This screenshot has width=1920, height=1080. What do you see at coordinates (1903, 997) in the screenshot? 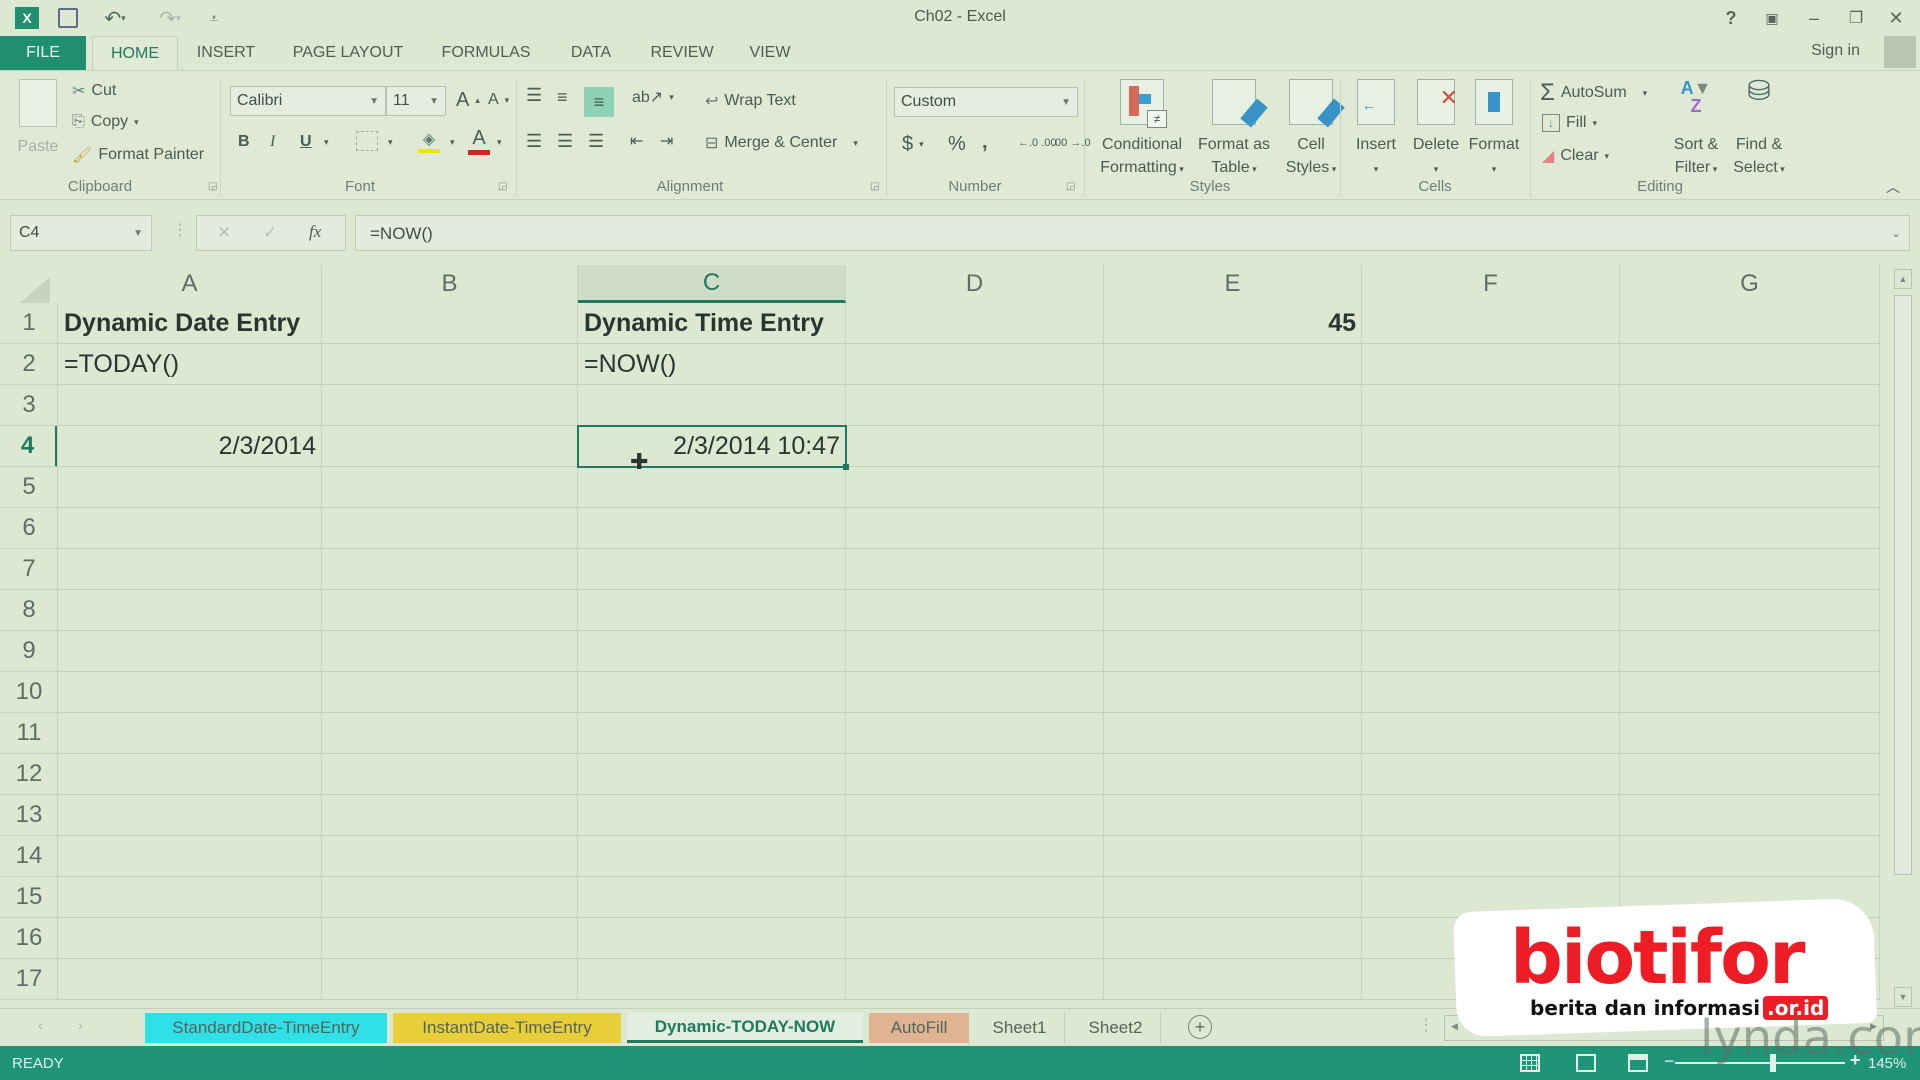
I see `scroll-down-icon: ▼` at bounding box center [1903, 997].